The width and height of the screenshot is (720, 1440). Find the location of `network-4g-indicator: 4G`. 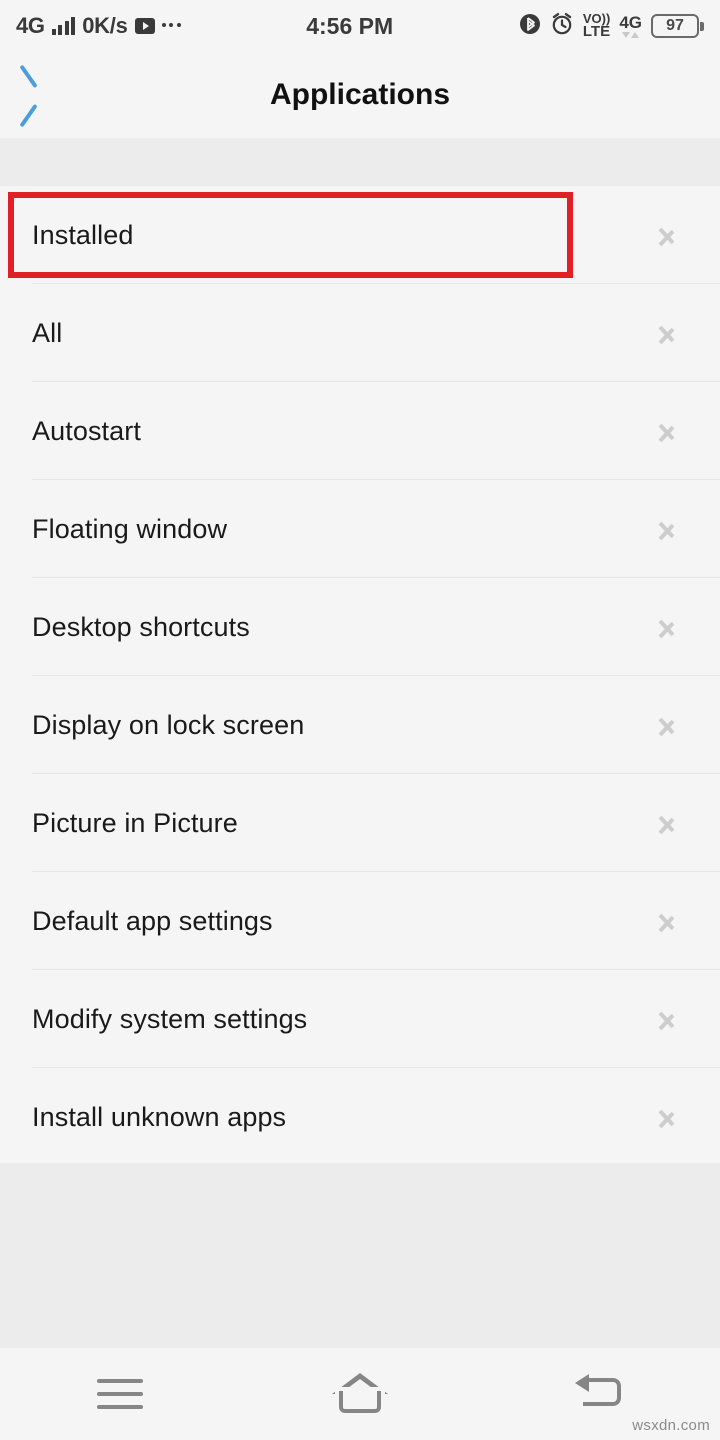

network-4g-indicator: 4G is located at coordinates (630, 26).